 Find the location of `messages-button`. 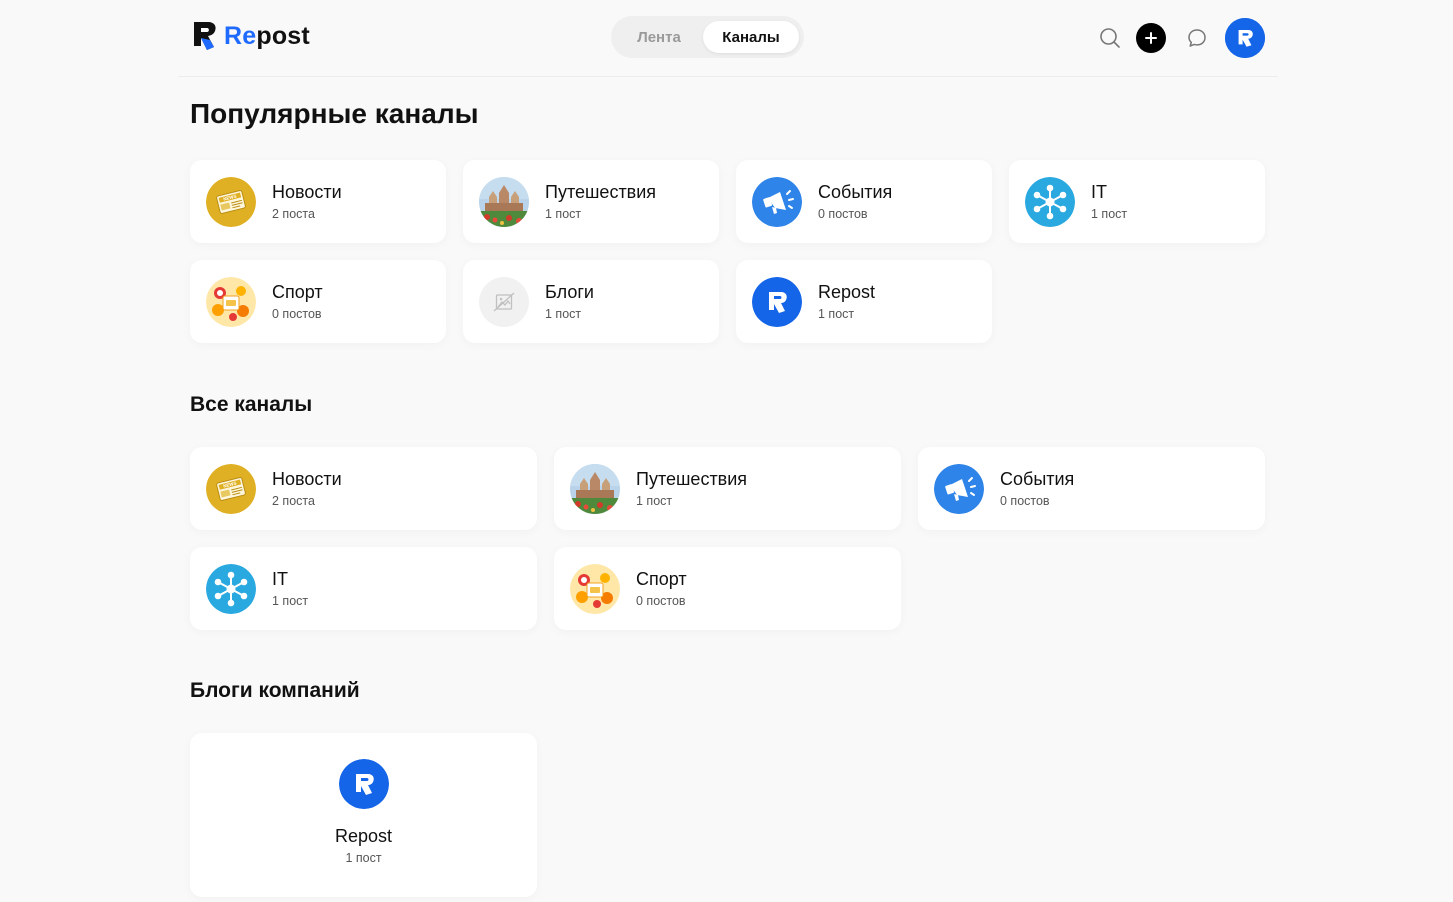

messages-button is located at coordinates (1197, 38).